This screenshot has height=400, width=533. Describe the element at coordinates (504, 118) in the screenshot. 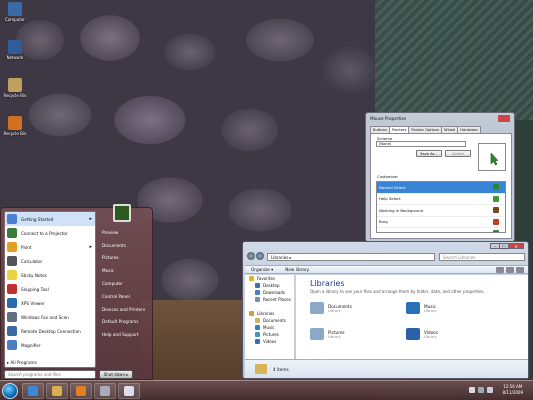

I see `close-button` at that location.